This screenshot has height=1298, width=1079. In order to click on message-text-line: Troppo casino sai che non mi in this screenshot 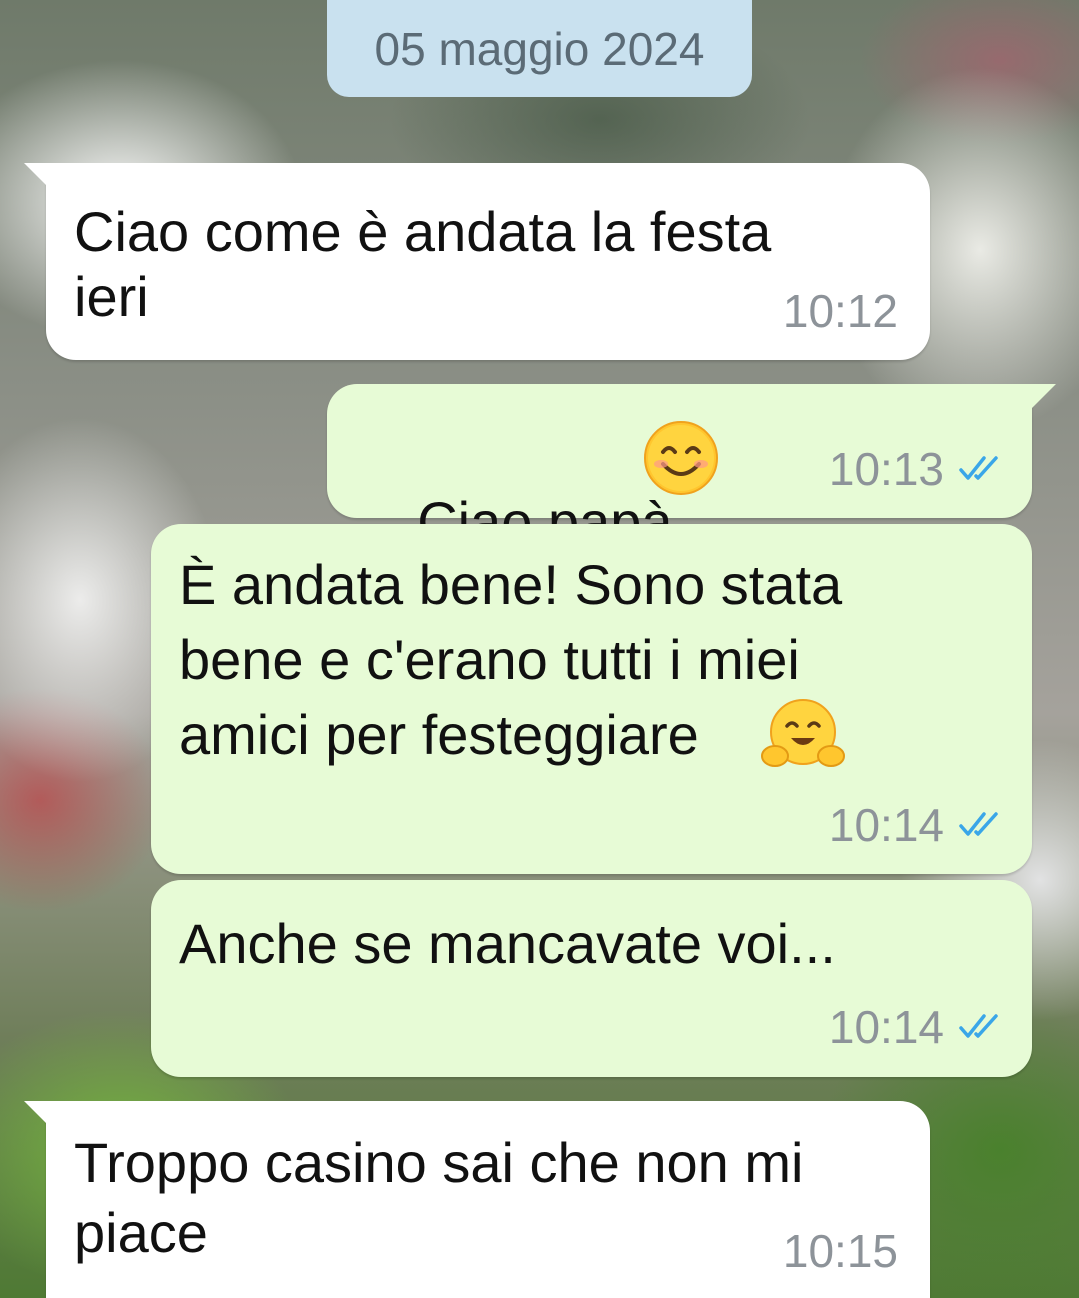, I will do `click(439, 1162)`.